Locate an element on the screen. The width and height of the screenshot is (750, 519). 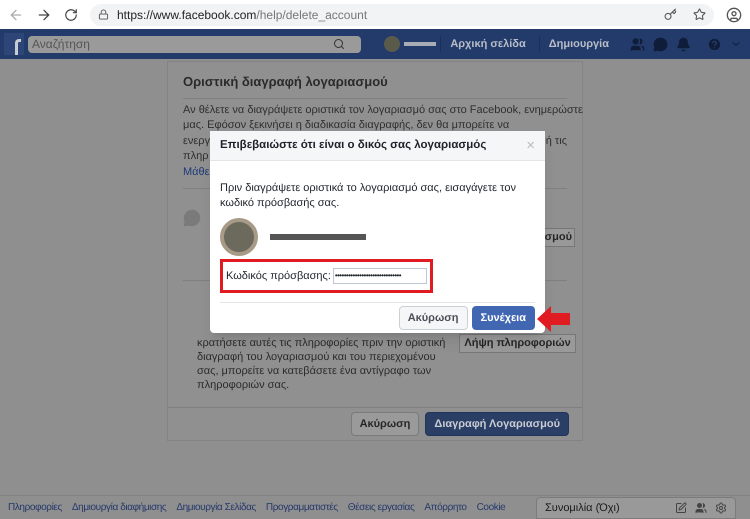
footer-link: Cookie is located at coordinates (491, 507).